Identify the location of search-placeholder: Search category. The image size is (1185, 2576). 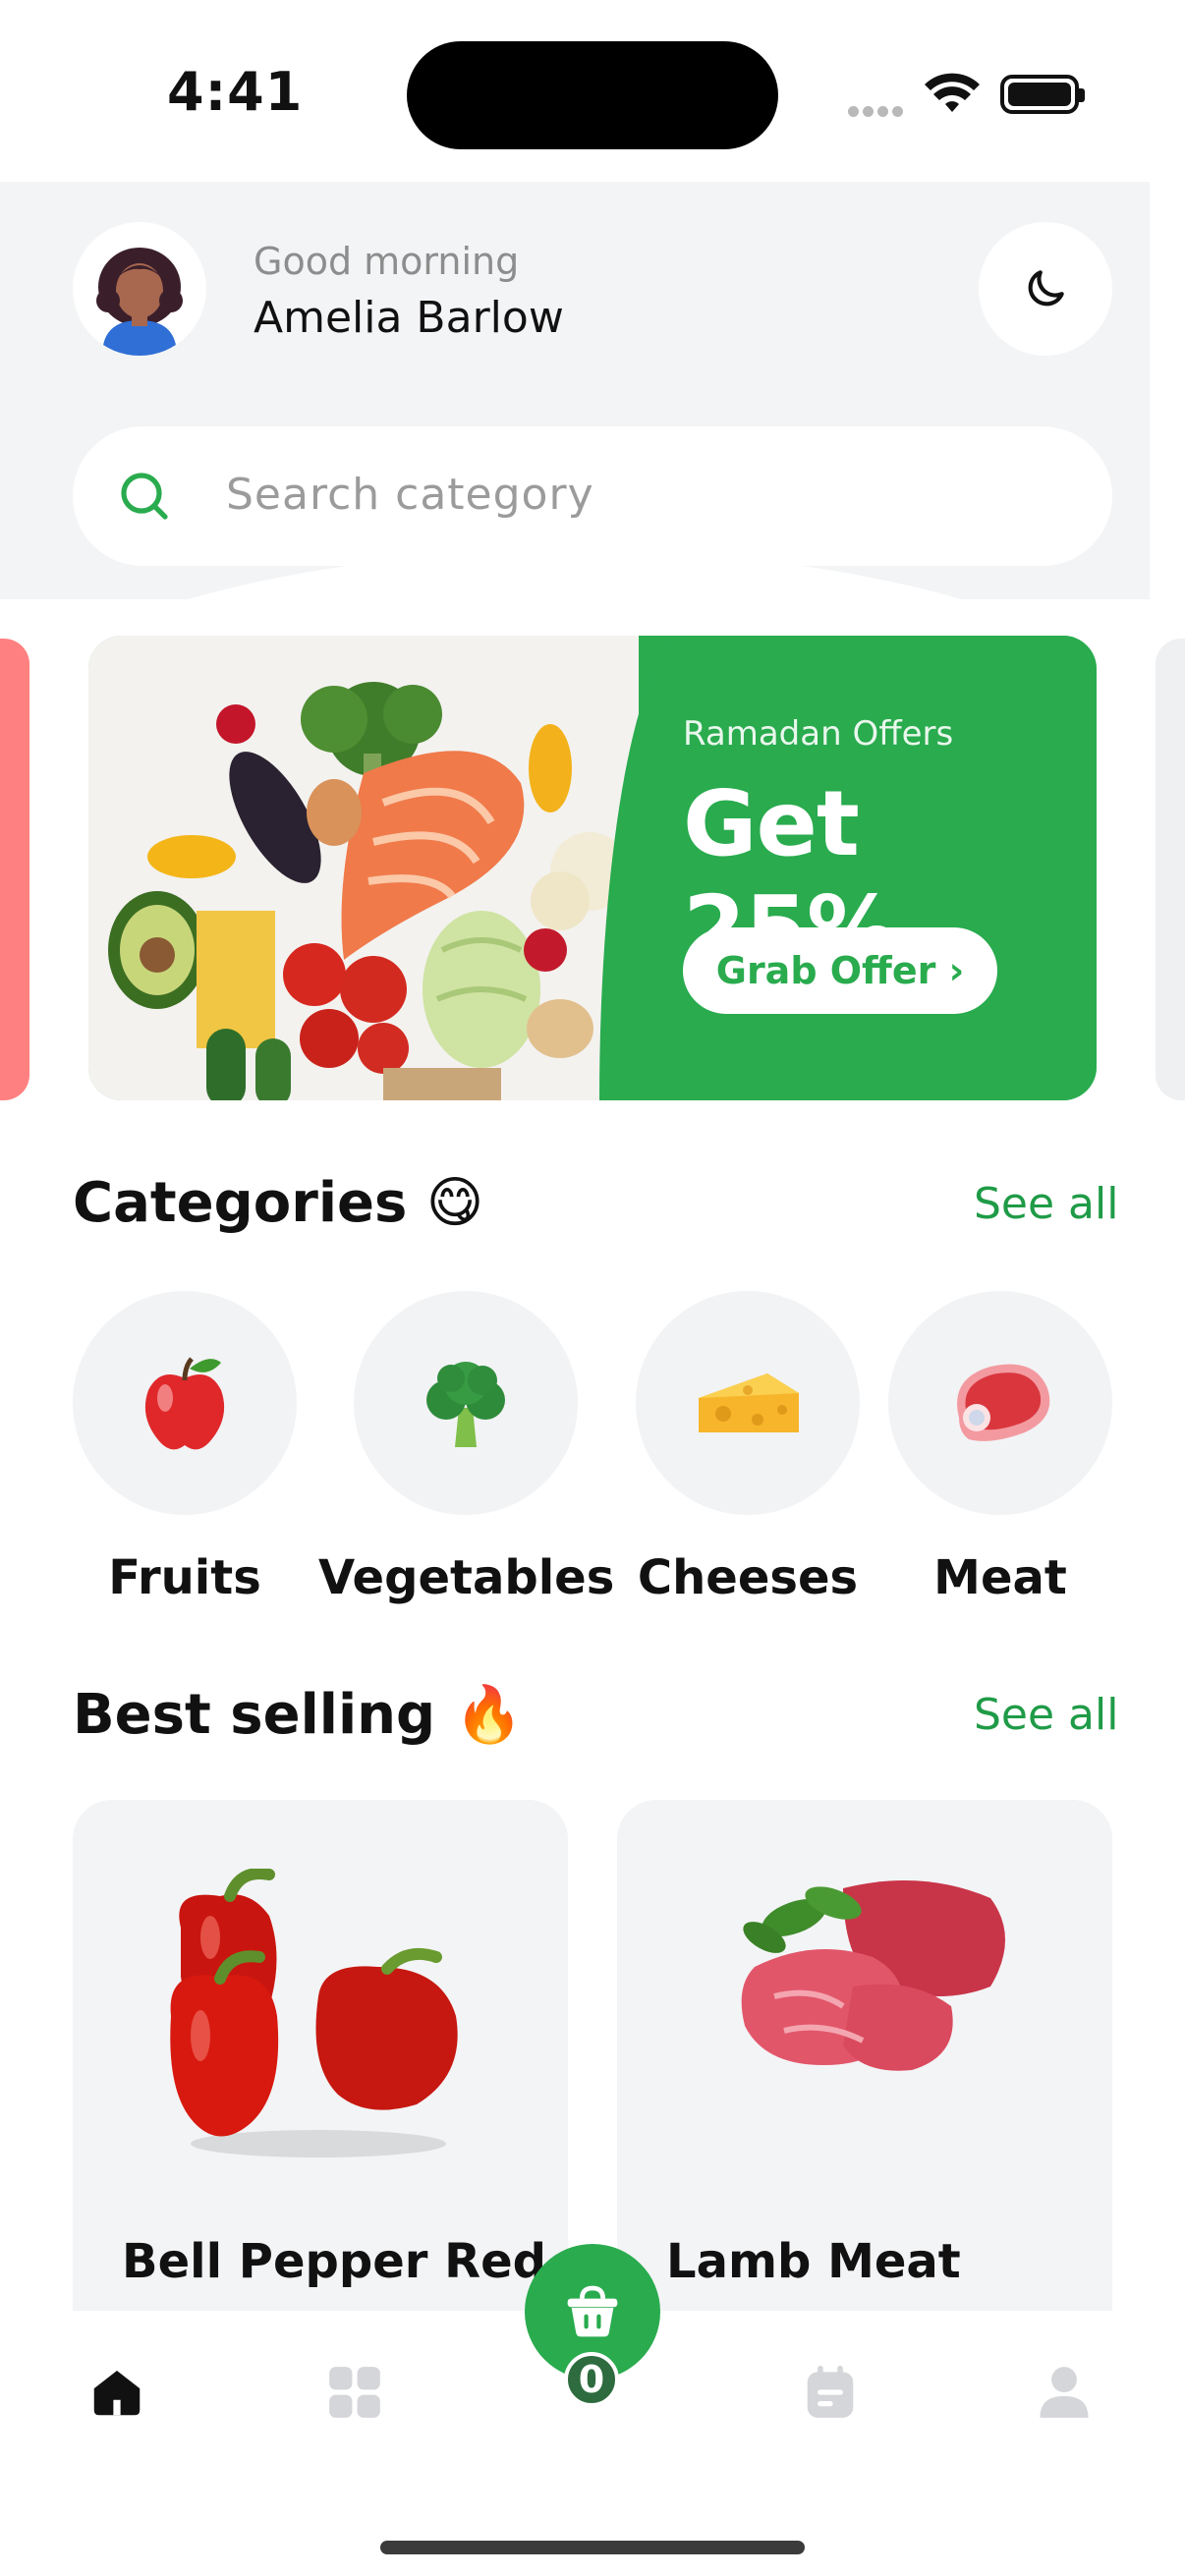
(410, 495).